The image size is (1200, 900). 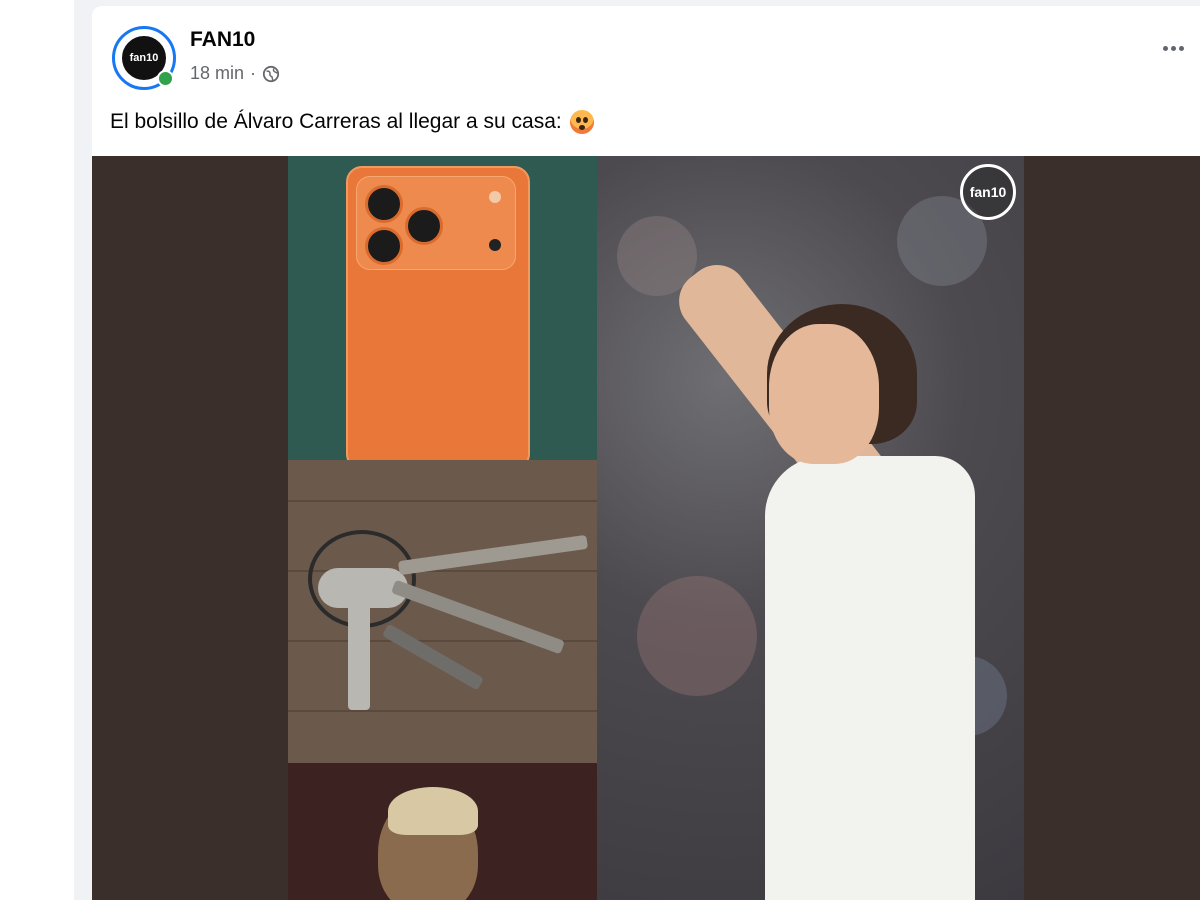 What do you see at coordinates (37, 450) in the screenshot?
I see `left-sidebar-strip` at bounding box center [37, 450].